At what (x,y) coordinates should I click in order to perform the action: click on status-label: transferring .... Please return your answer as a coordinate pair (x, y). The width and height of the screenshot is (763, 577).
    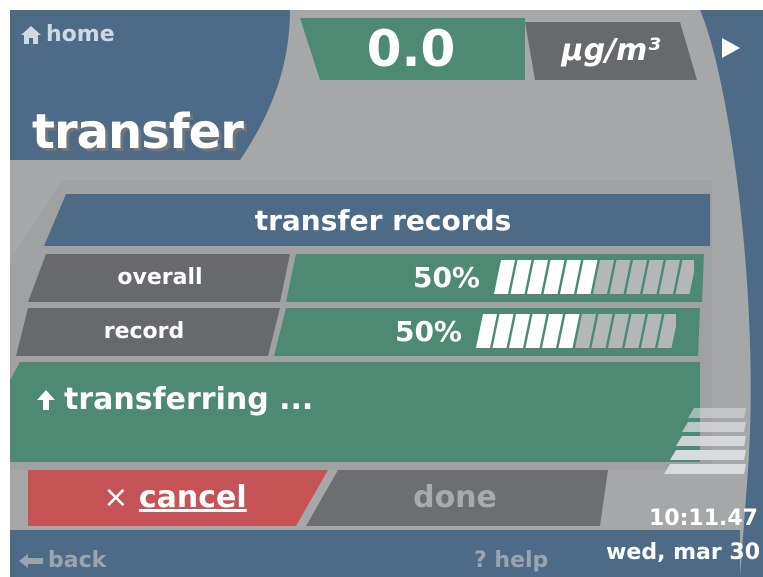
    Looking at the image, I should click on (189, 399).